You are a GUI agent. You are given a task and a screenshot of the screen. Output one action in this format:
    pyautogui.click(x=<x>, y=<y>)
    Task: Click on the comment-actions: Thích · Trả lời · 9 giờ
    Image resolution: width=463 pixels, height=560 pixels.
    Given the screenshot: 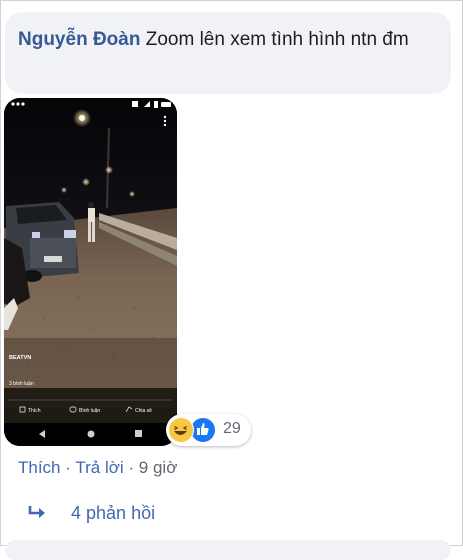 What is the action you would take?
    pyautogui.click(x=97, y=468)
    